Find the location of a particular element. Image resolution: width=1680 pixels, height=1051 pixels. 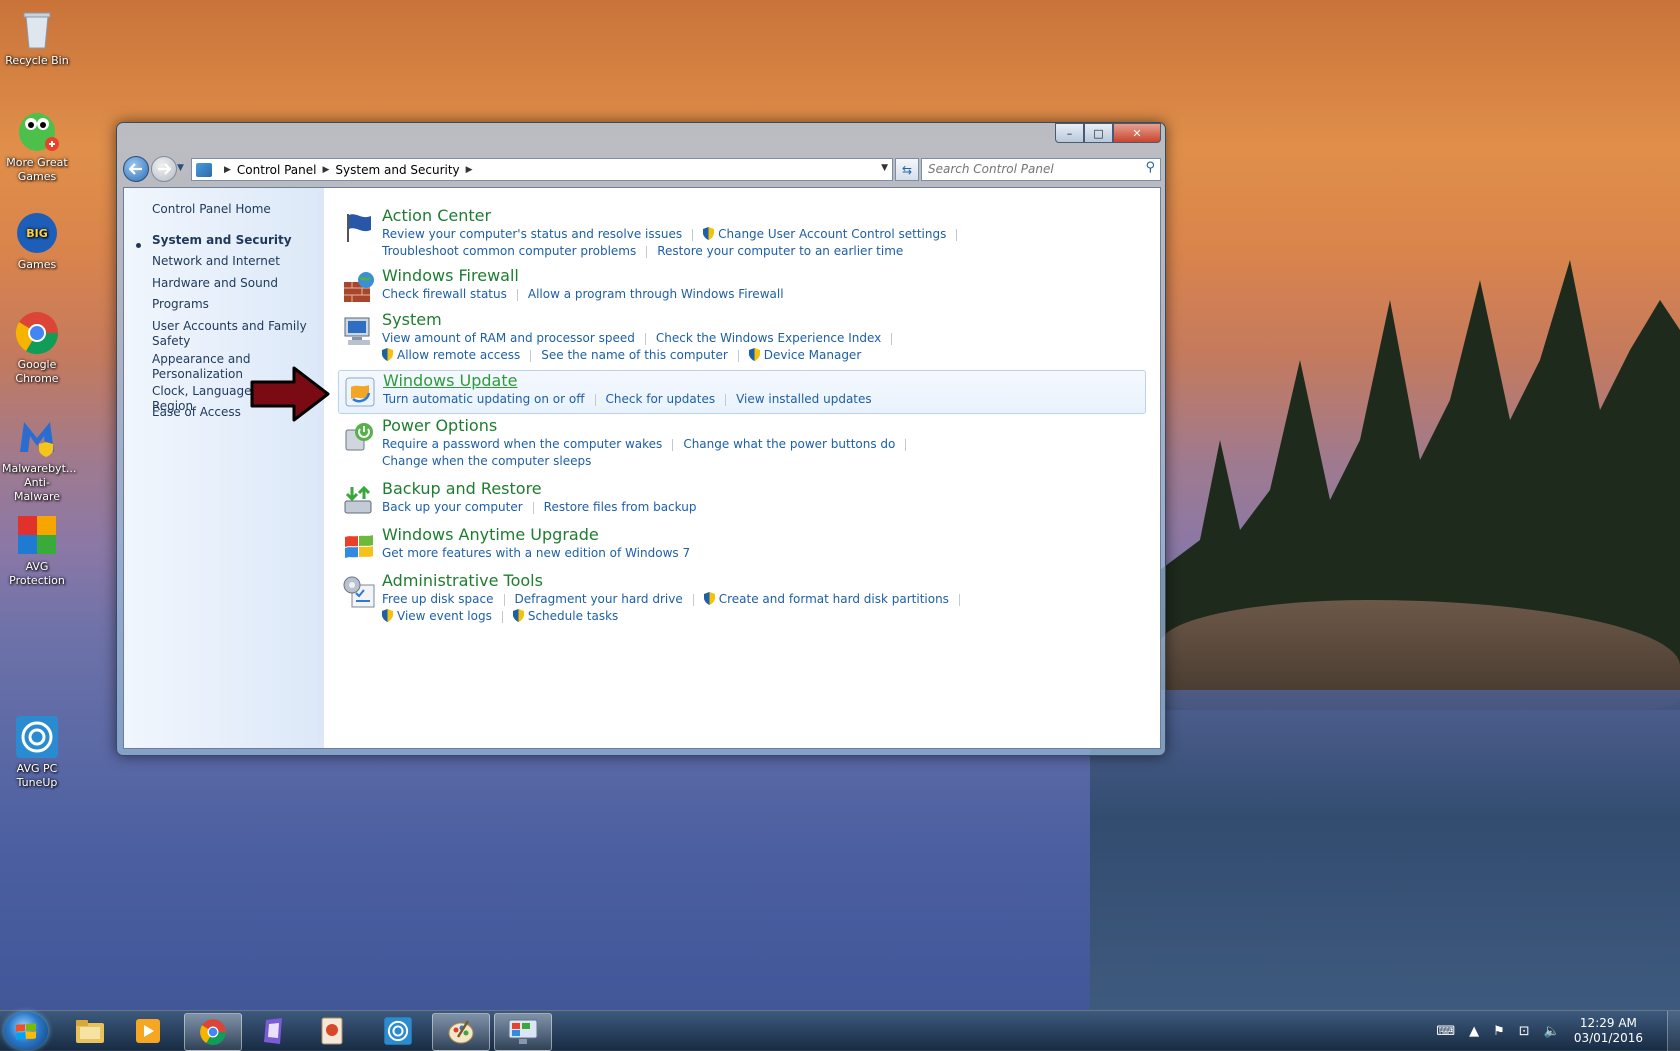

back-button is located at coordinates (136, 169).